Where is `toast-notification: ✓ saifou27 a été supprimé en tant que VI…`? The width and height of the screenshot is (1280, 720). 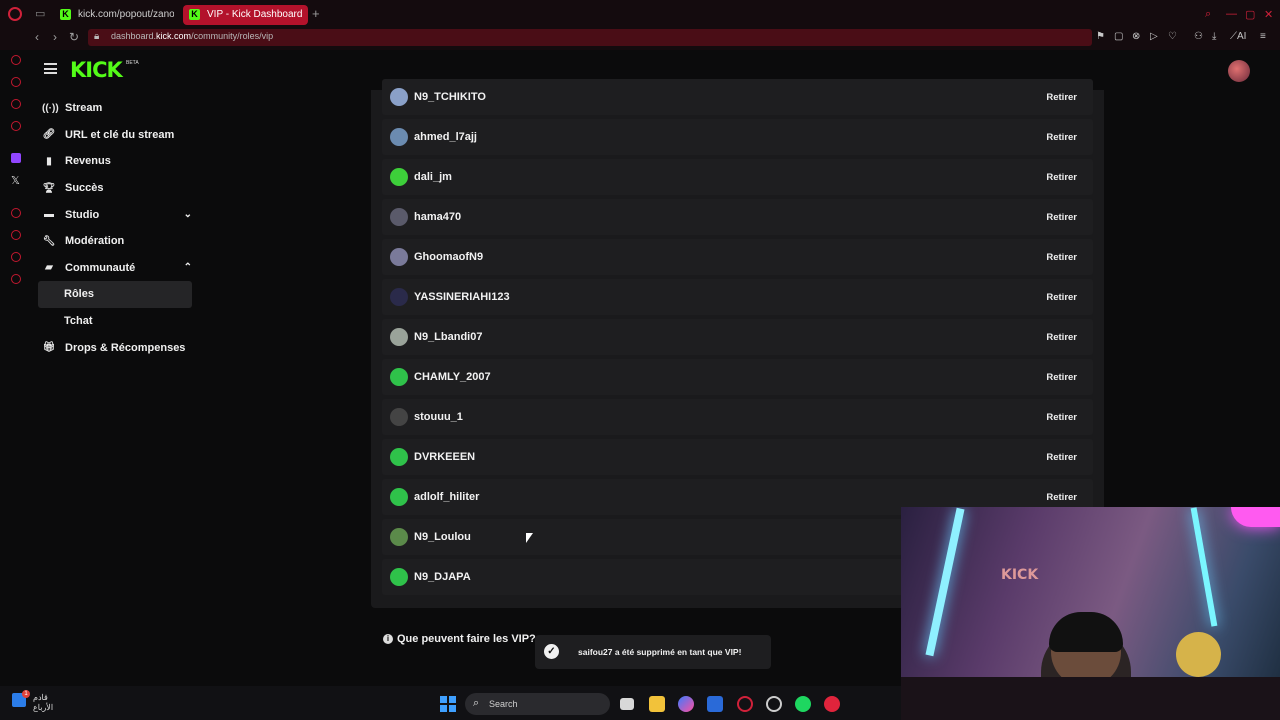 toast-notification: ✓ saifou27 a été supprimé en tant que VI… is located at coordinates (653, 652).